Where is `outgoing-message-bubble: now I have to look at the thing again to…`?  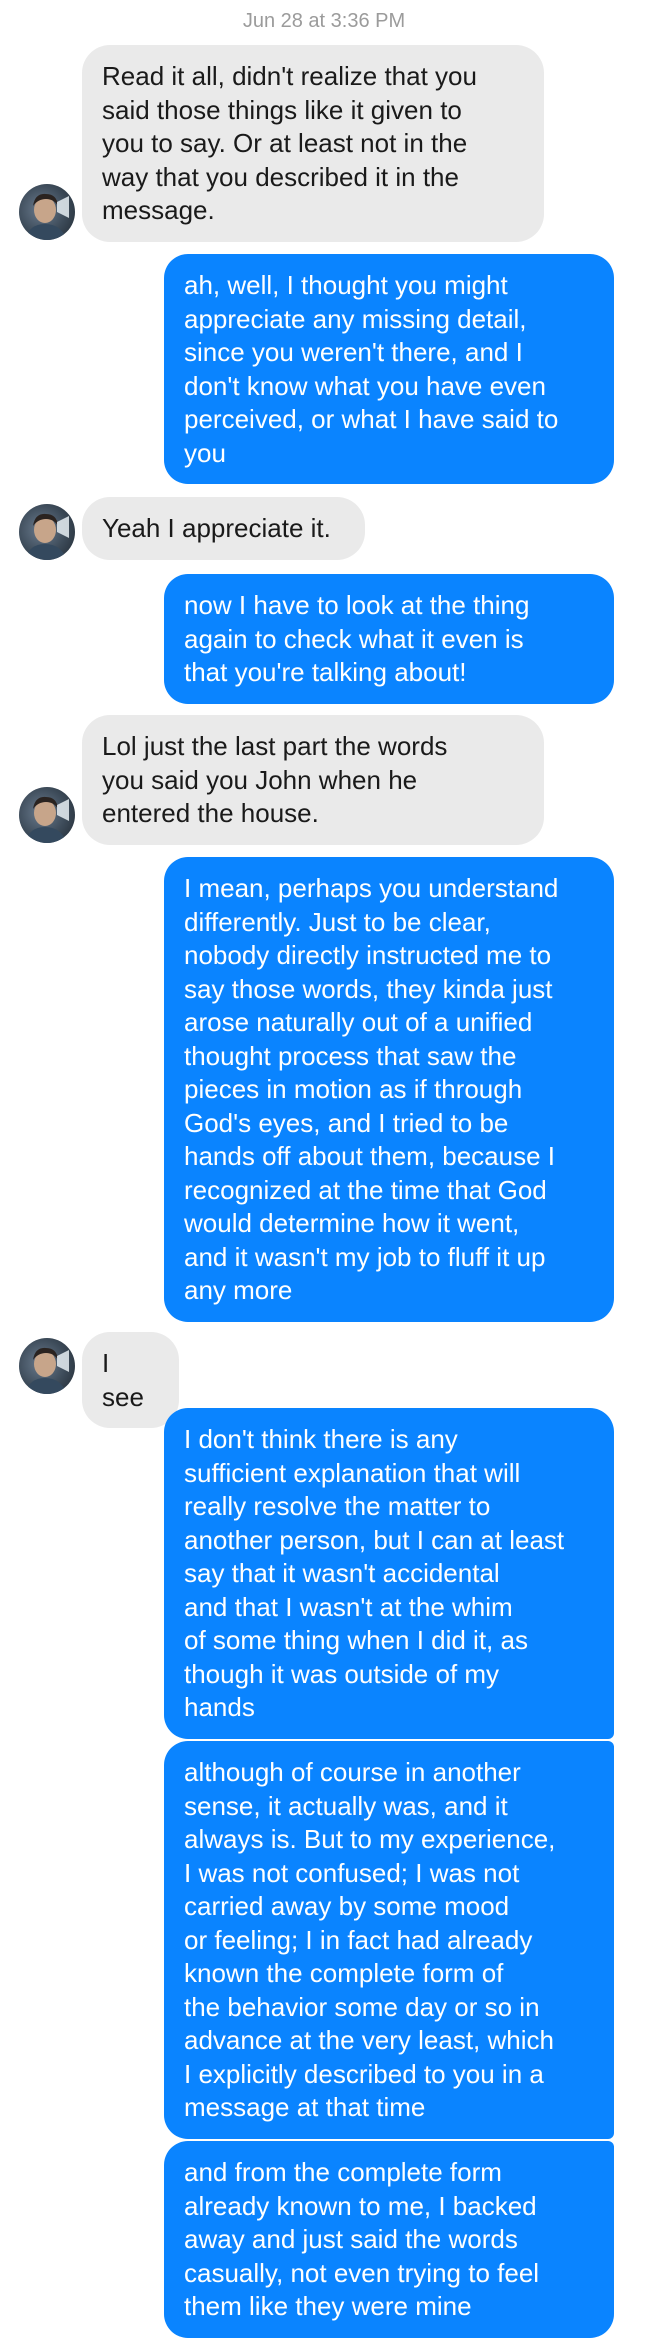 outgoing-message-bubble: now I have to look at the thing again to… is located at coordinates (389, 639).